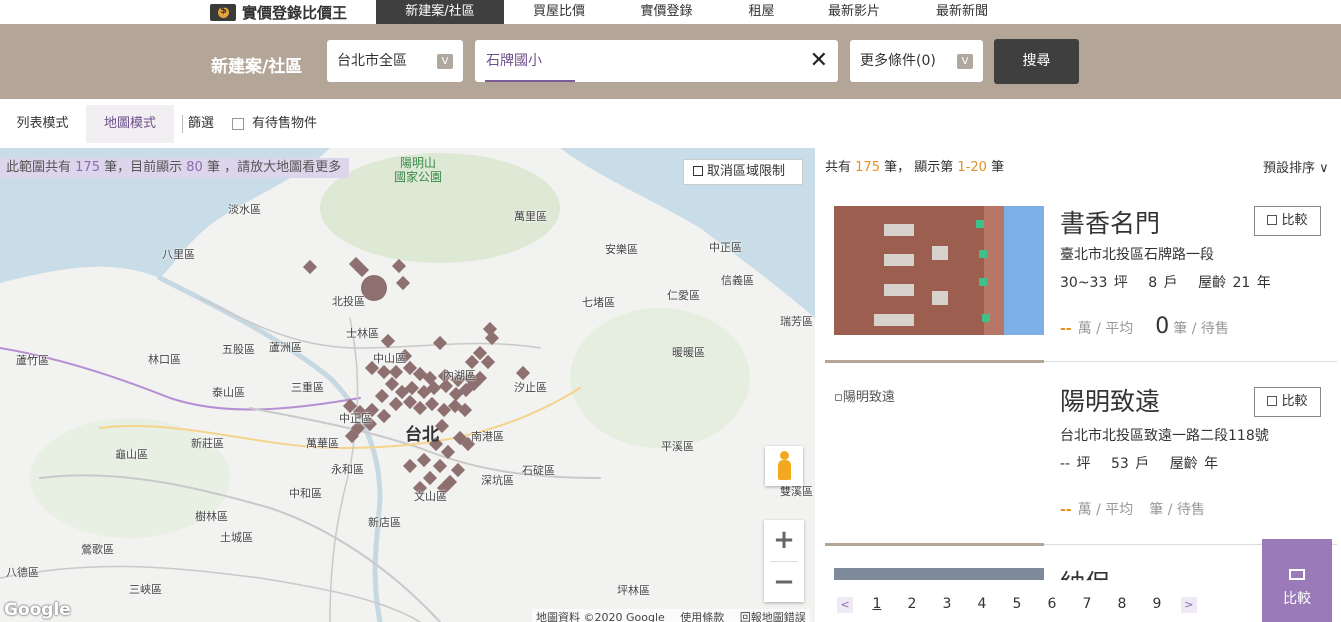  Describe the element at coordinates (656, 61) in the screenshot. I see `search-input: 石牌國小 ✕` at that location.